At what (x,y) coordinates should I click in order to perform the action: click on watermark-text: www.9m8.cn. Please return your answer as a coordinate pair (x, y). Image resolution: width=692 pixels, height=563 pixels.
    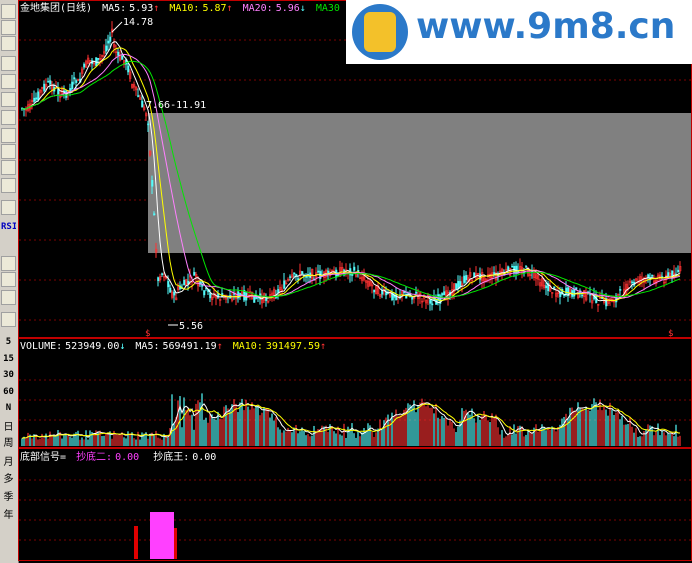
    Looking at the image, I should click on (546, 26).